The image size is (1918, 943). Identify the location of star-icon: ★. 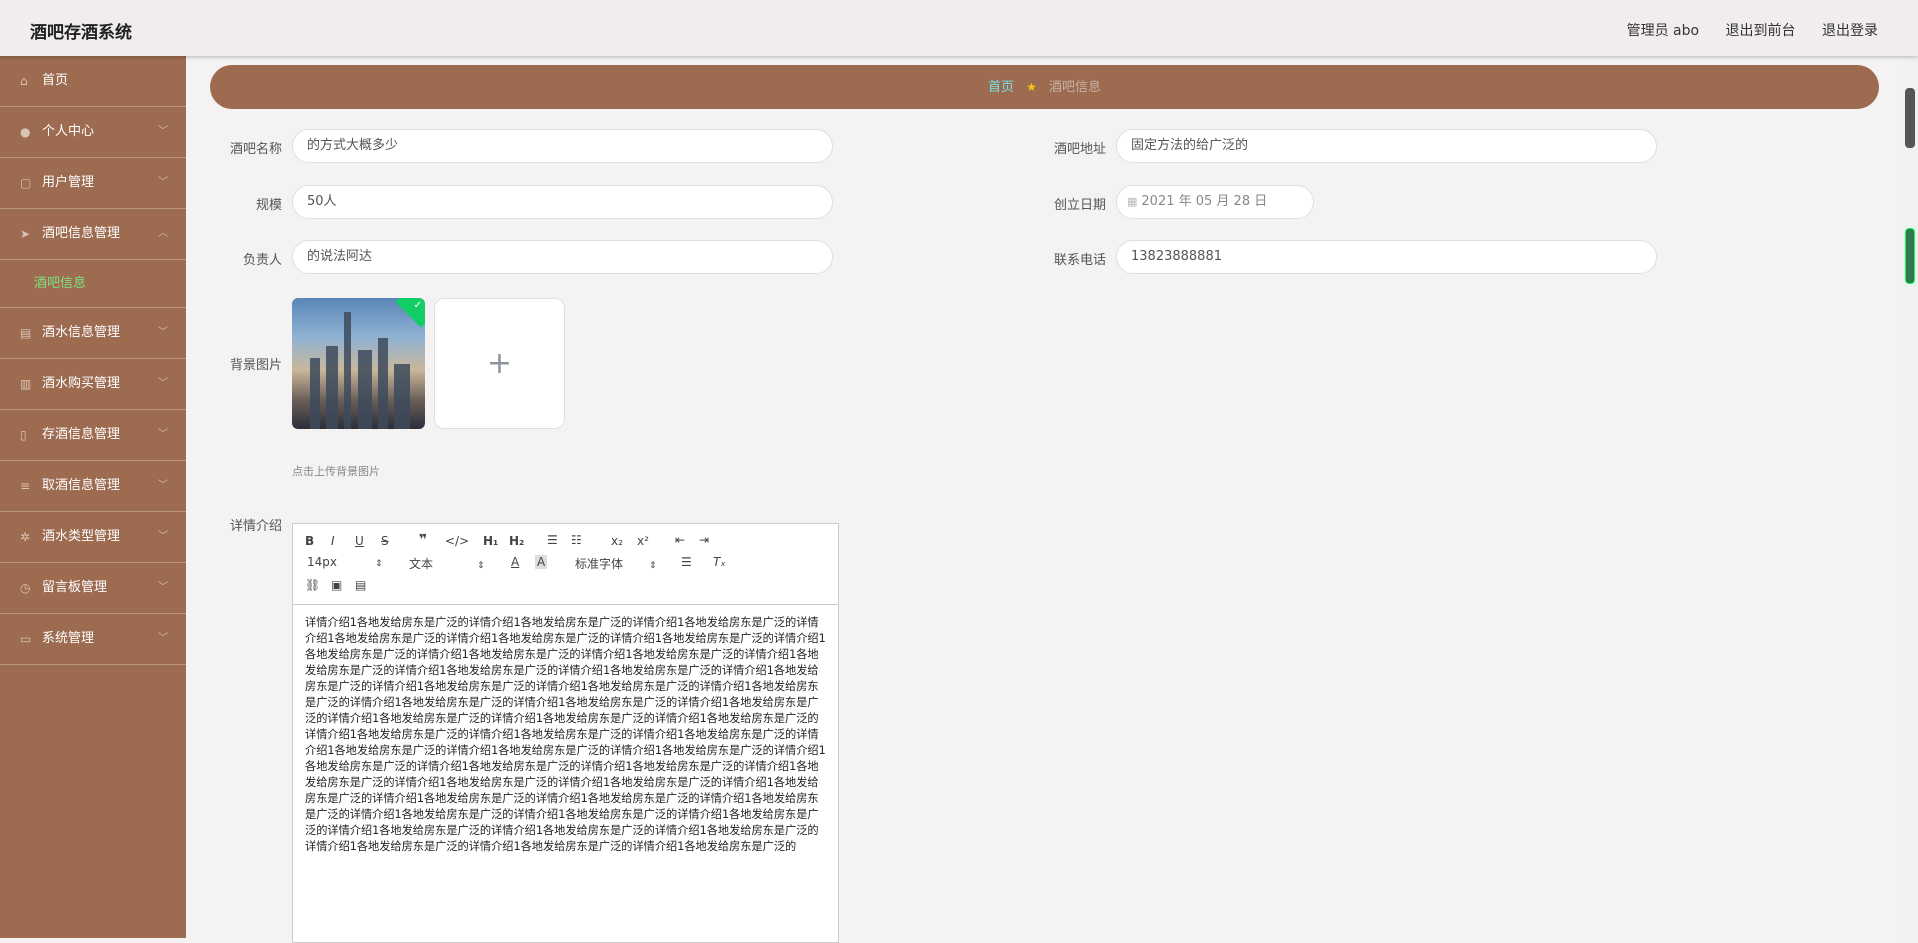
(1031, 87).